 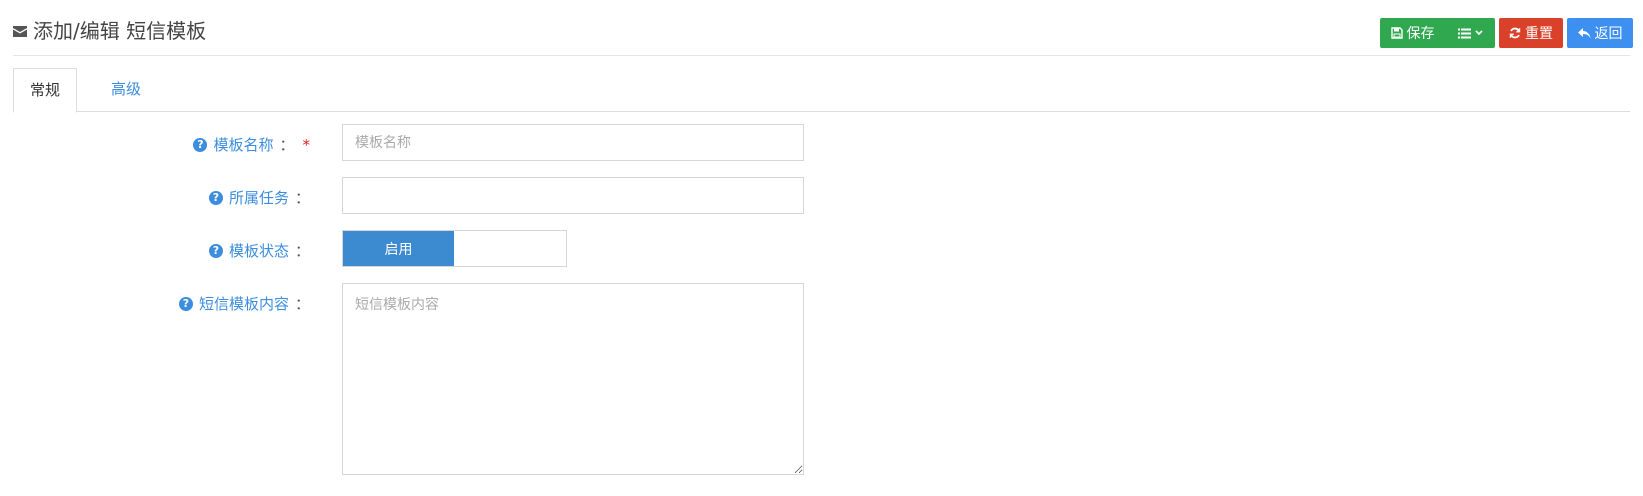 What do you see at coordinates (821, 248) in the screenshot?
I see `form-row-status: ? 模板状态 ： 启用` at bounding box center [821, 248].